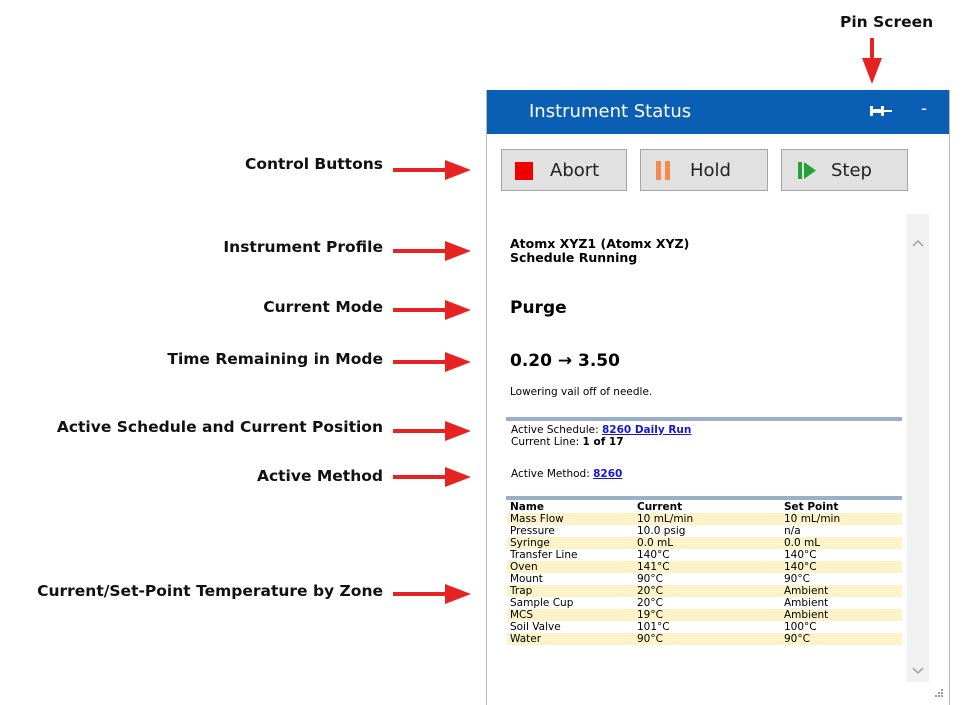 Image resolution: width=969 pixels, height=705 pixels. I want to click on zone-name: Transfer Line, so click(570, 555).